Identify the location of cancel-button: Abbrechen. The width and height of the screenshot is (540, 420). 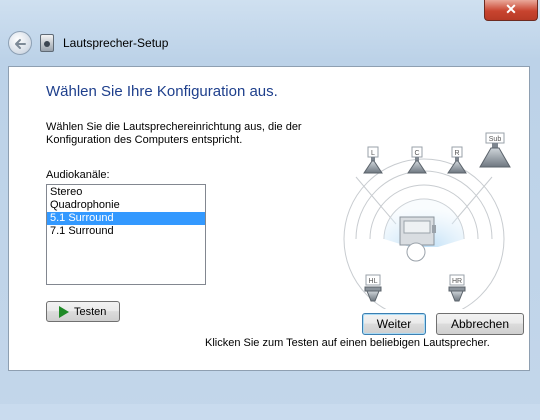
(480, 324).